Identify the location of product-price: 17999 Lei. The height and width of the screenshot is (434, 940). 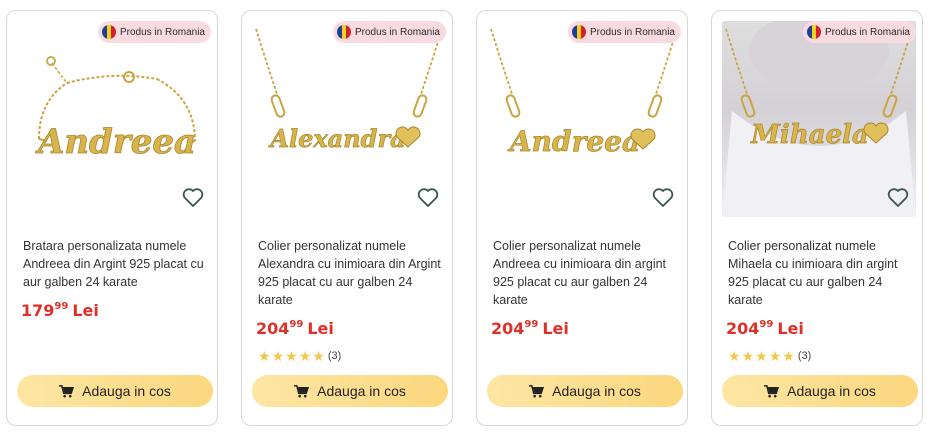
(60, 310).